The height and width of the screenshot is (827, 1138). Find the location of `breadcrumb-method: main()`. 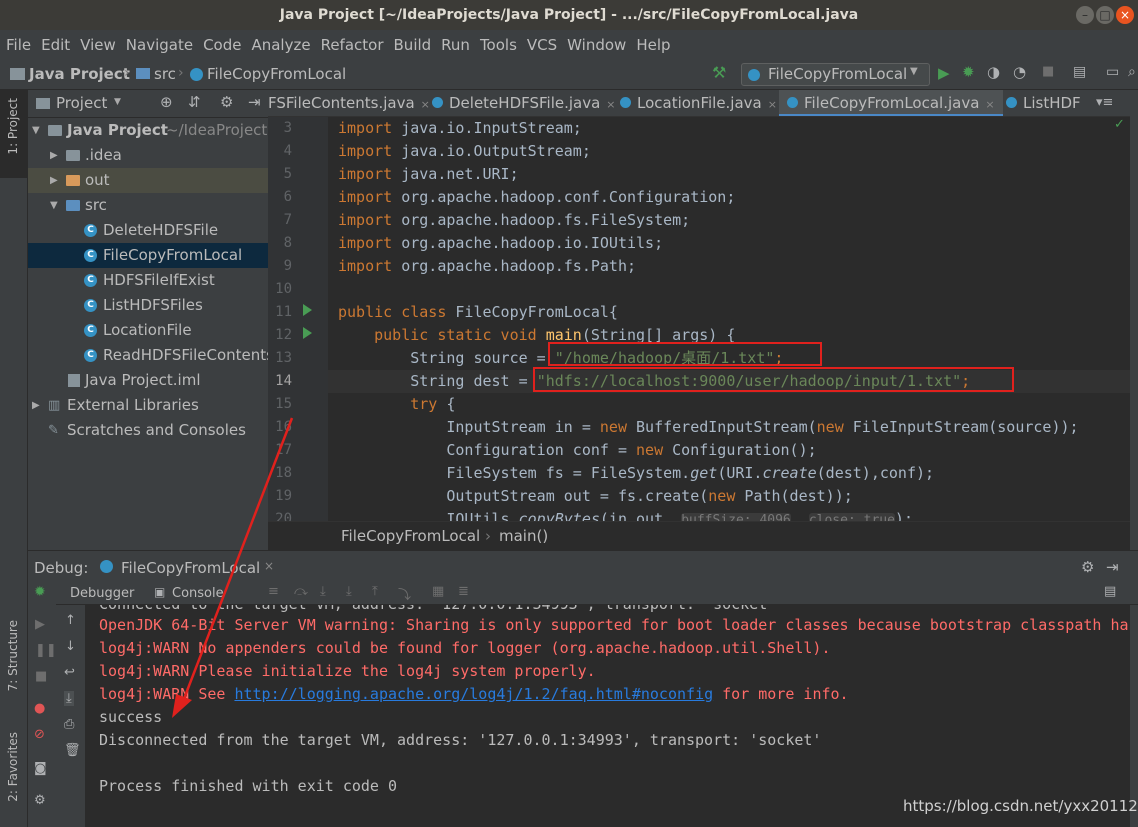

breadcrumb-method: main() is located at coordinates (523, 536).